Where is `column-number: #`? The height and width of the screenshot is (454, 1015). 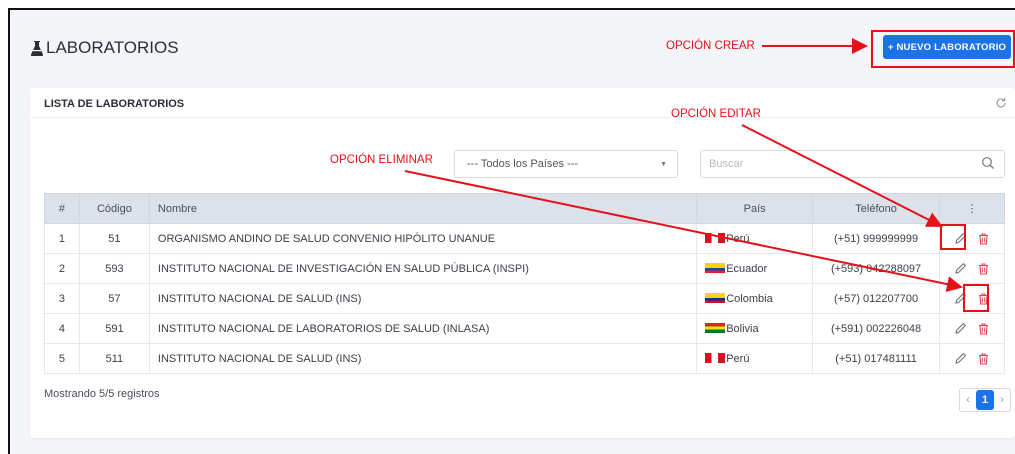
column-number: # is located at coordinates (62, 208).